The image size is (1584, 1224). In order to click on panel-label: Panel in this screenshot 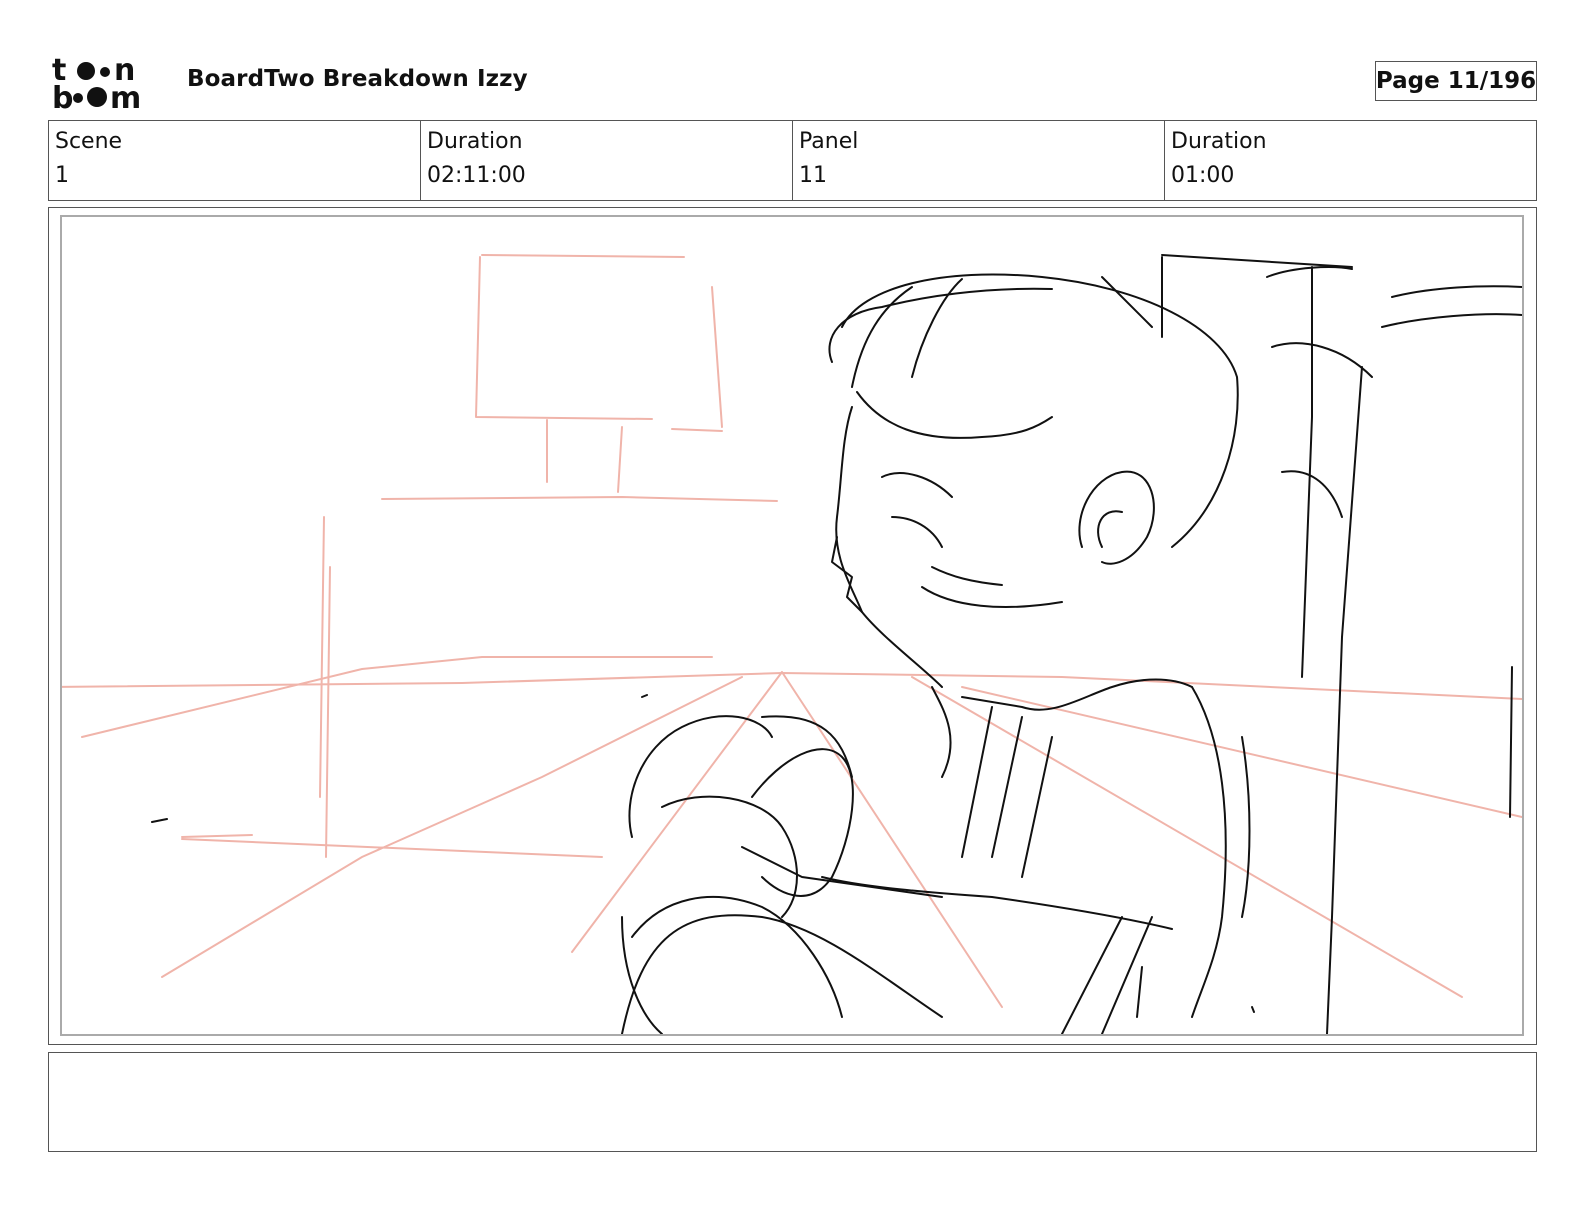, I will do `click(829, 141)`.